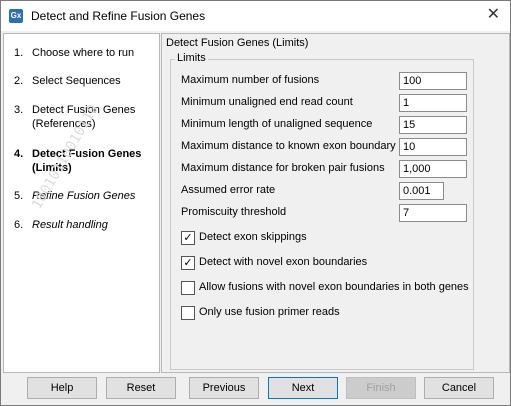 The height and width of the screenshot is (406, 511). I want to click on max-fusions-input, so click(433, 81).